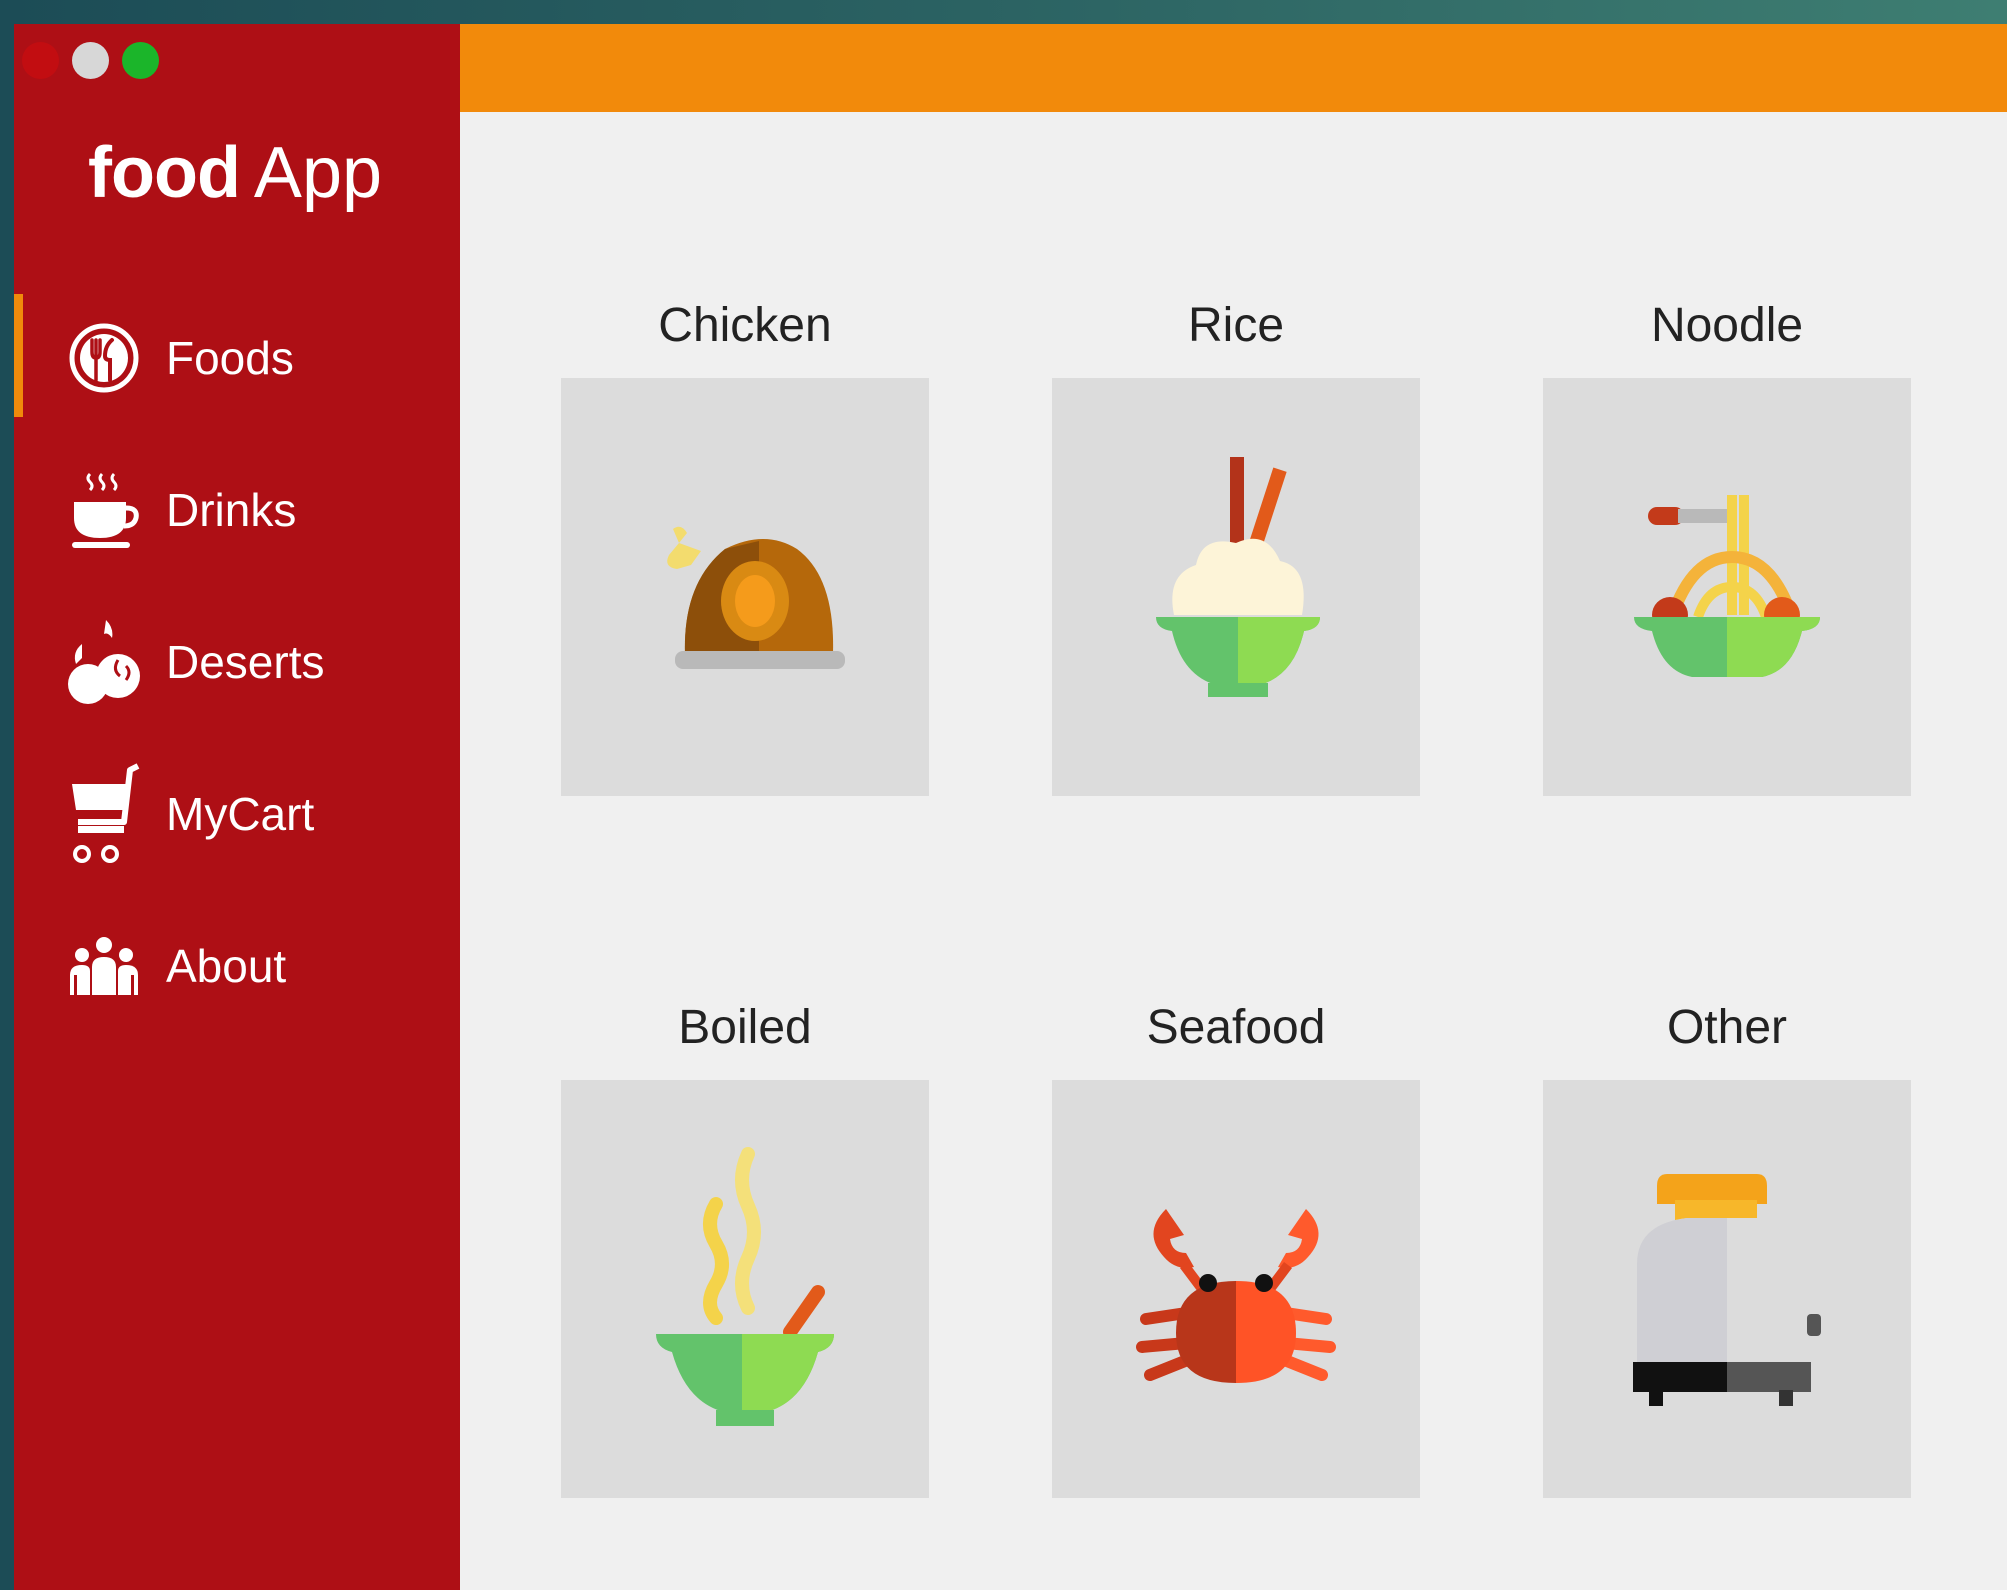  I want to click on category-title: Other, so click(1727, 1027).